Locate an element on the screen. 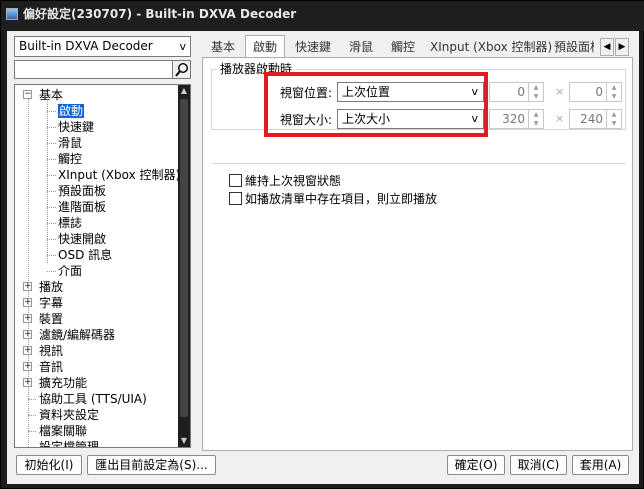 The height and width of the screenshot is (489, 644). ok-button: 確定(O) is located at coordinates (476, 465).